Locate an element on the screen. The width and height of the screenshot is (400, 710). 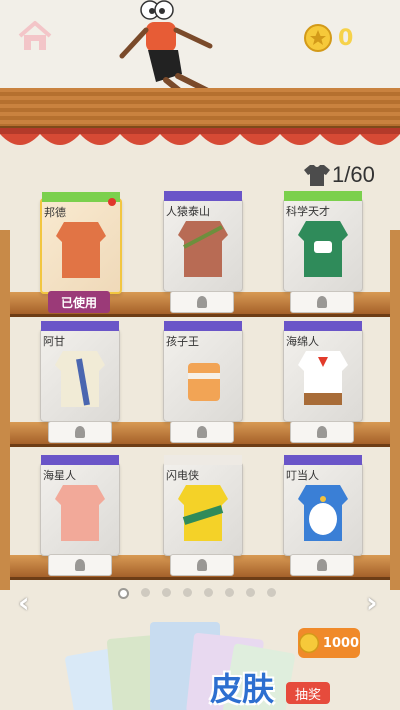
skin-card-8: 闪电侠 is located at coordinates (203, 505).